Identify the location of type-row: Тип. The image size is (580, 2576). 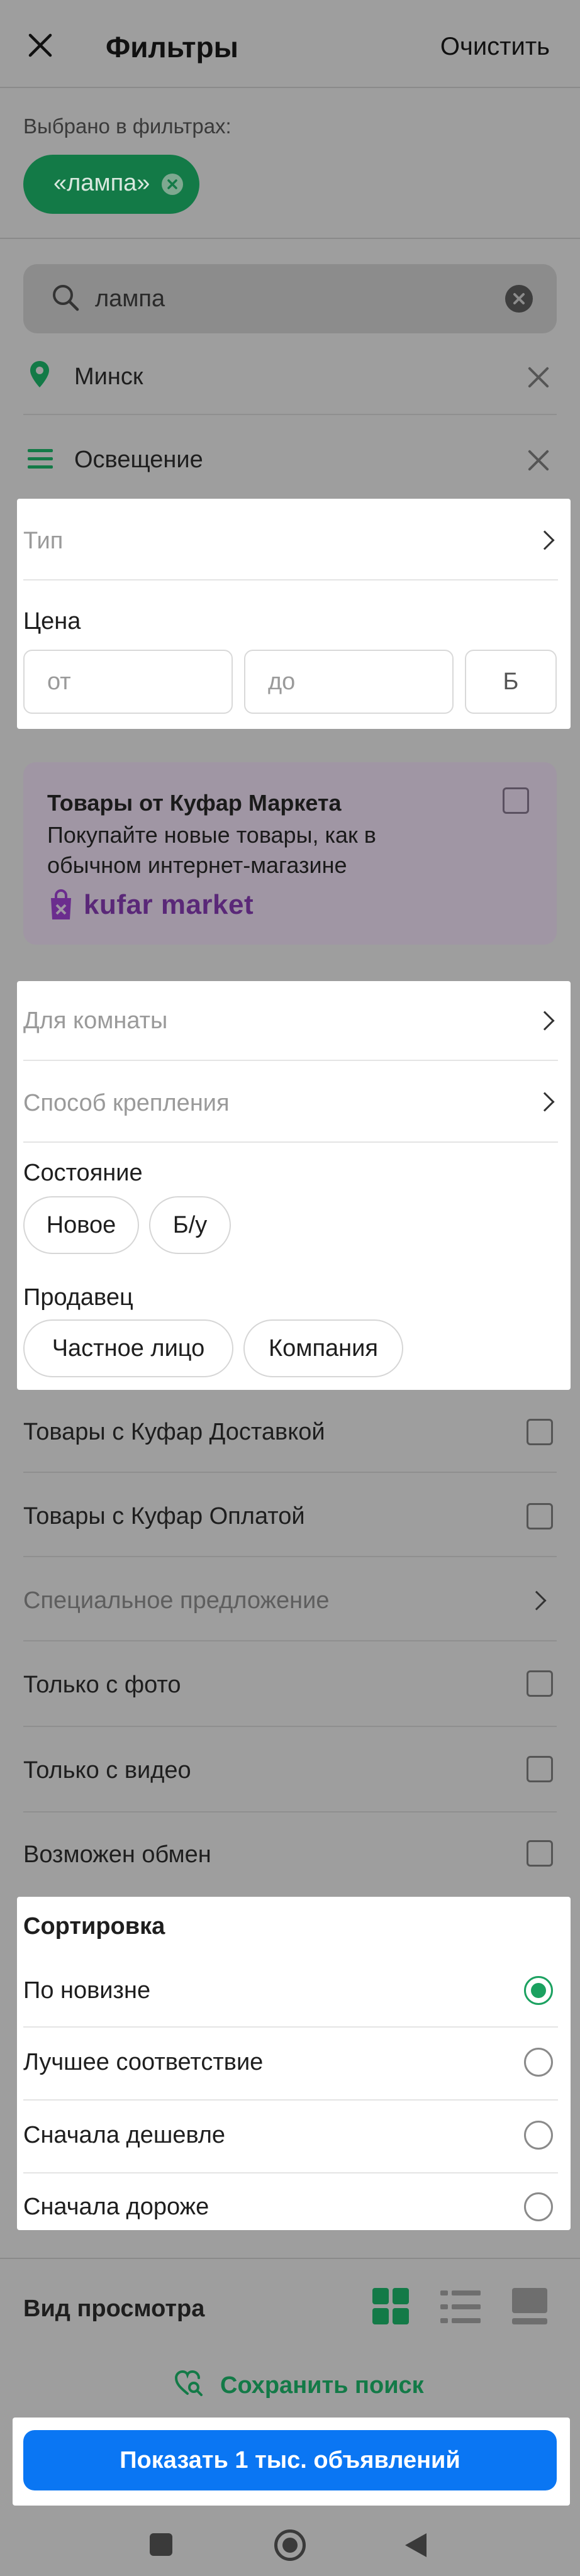
(294, 539).